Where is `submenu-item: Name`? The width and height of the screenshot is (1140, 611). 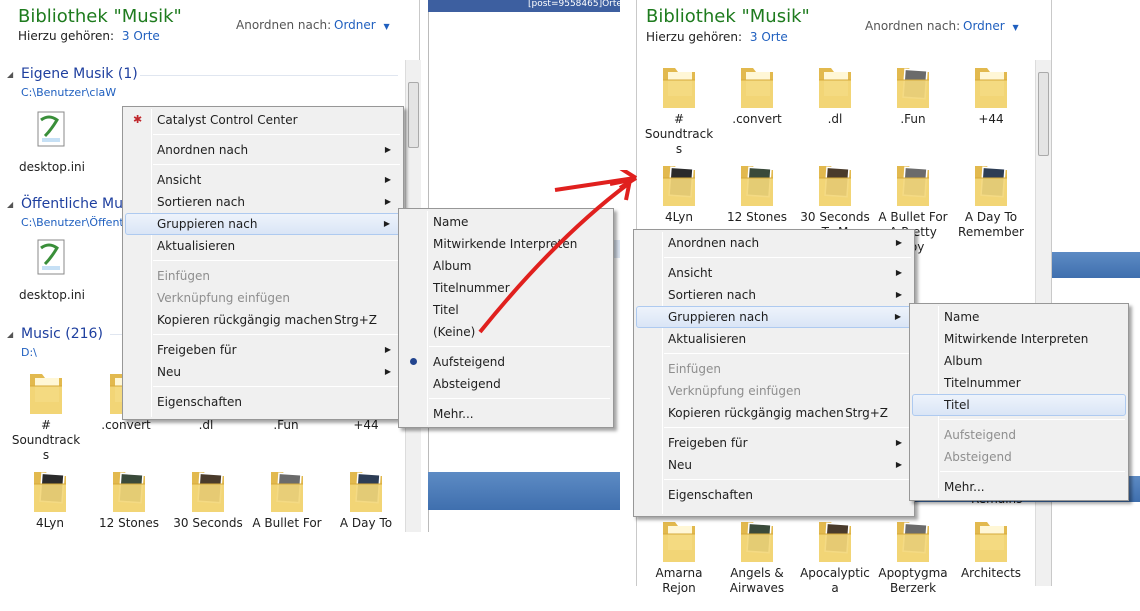
submenu-item: Name is located at coordinates (1019, 317).